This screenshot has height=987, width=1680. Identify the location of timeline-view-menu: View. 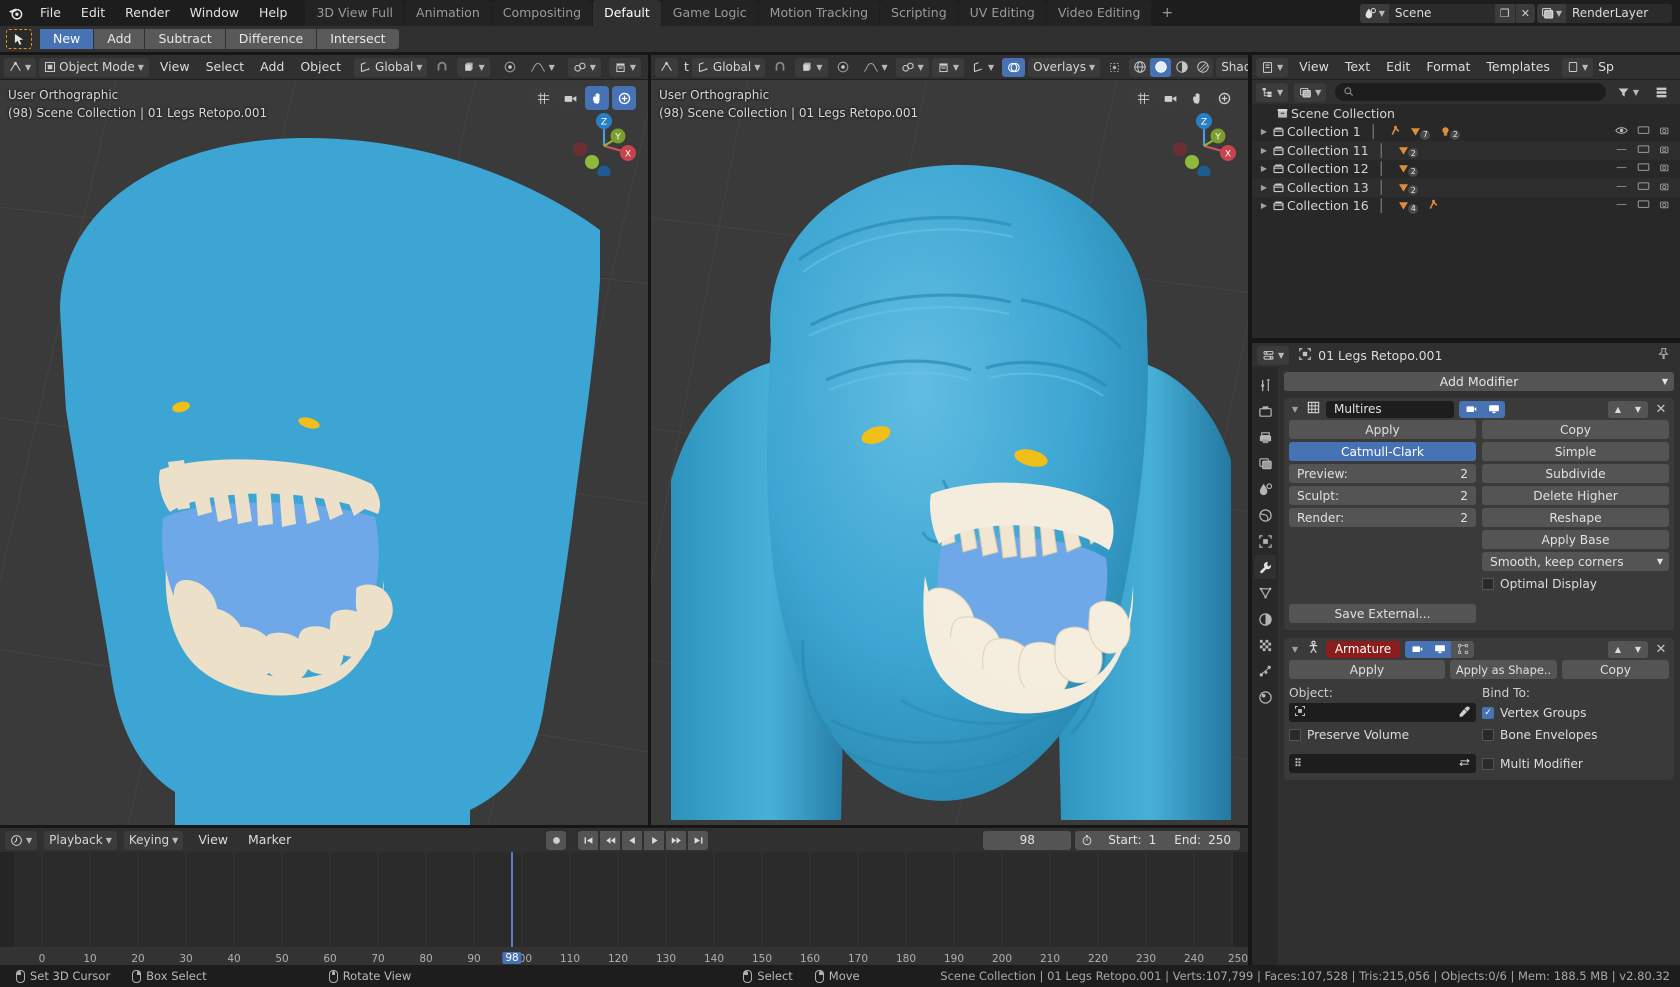
(213, 840).